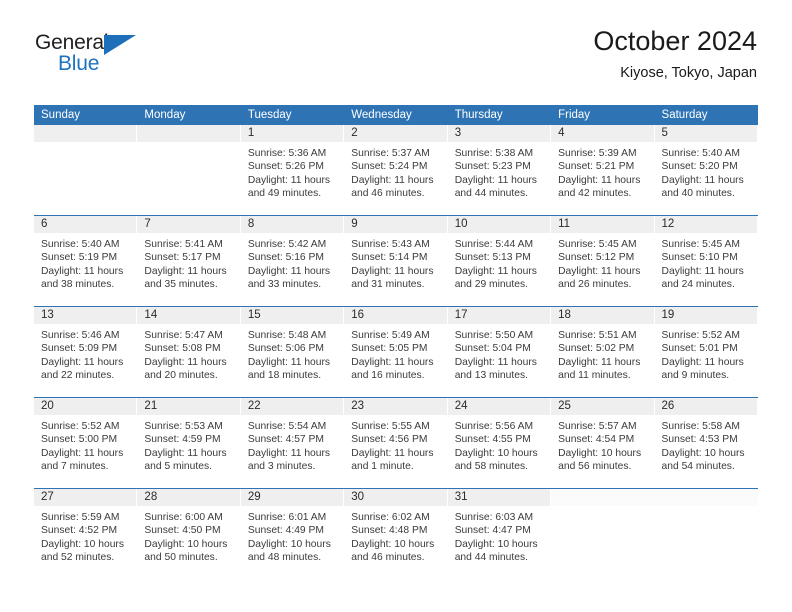 The height and width of the screenshot is (612, 792). I want to click on day-number: 4, so click(603, 133).